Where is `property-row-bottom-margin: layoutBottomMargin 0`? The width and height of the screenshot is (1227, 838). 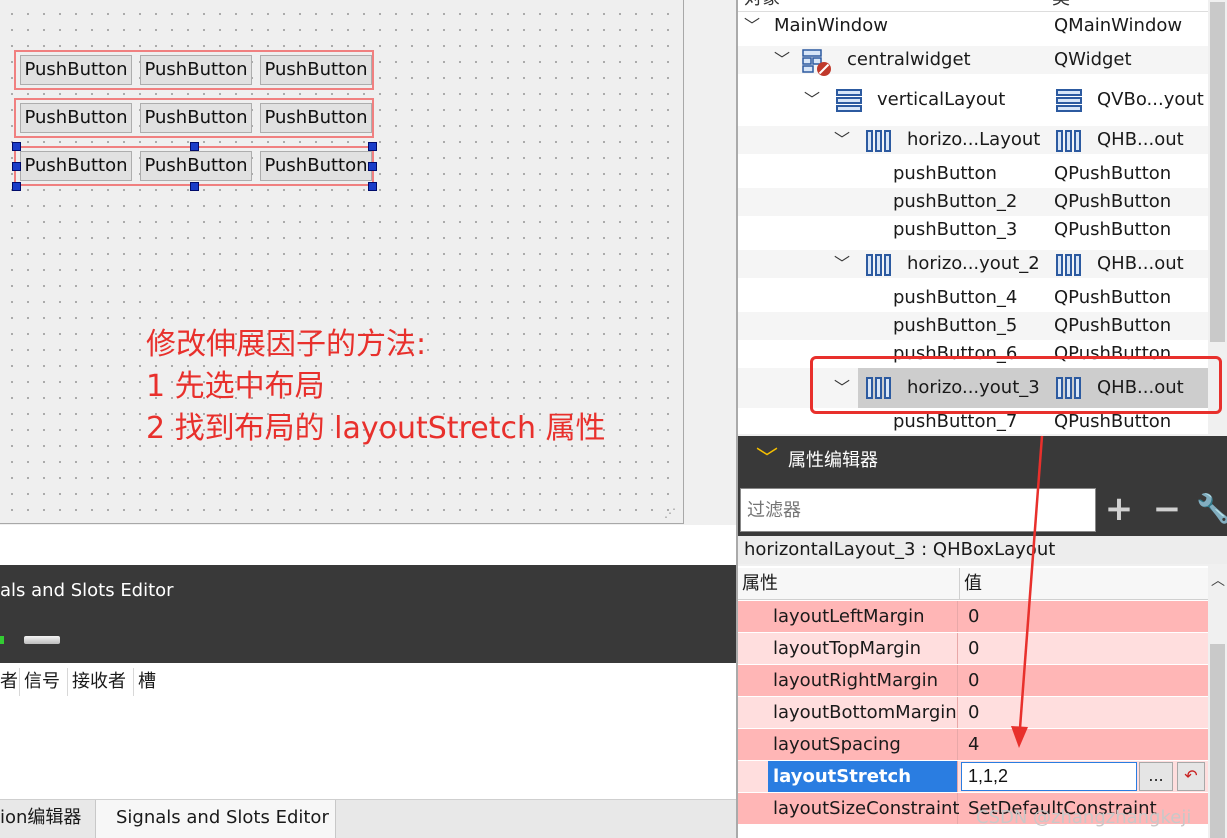
property-row-bottom-margin: layoutBottomMargin 0 is located at coordinates (973, 712).